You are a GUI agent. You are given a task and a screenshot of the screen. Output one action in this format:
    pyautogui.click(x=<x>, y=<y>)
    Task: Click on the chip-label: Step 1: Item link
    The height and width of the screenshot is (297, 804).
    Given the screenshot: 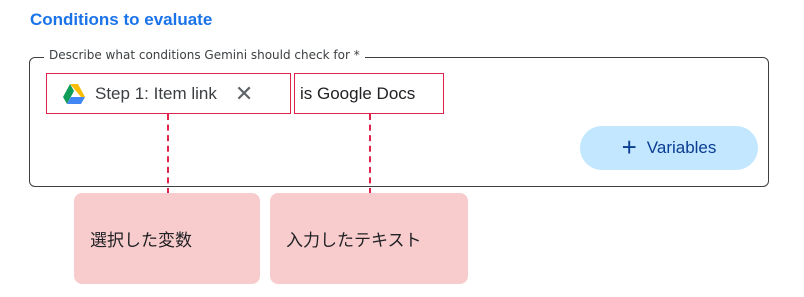 What is the action you would take?
    pyautogui.click(x=156, y=93)
    